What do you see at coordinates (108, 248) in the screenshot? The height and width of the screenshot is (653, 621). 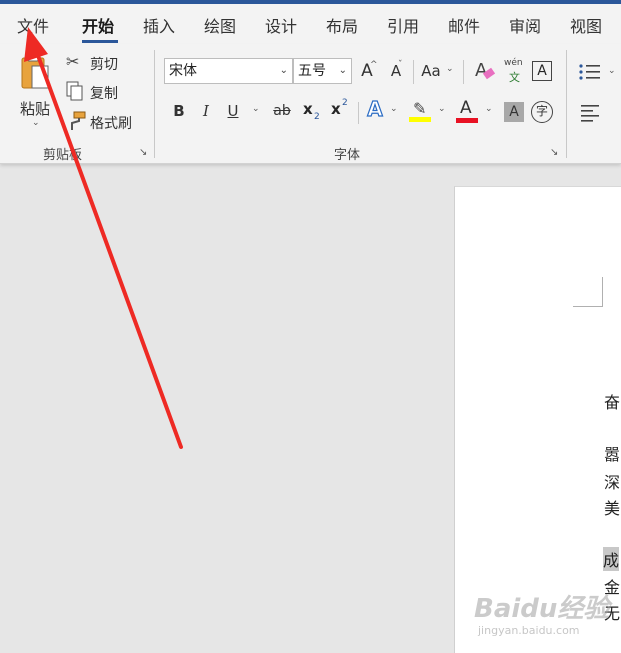 I see `arrow-shaft` at bounding box center [108, 248].